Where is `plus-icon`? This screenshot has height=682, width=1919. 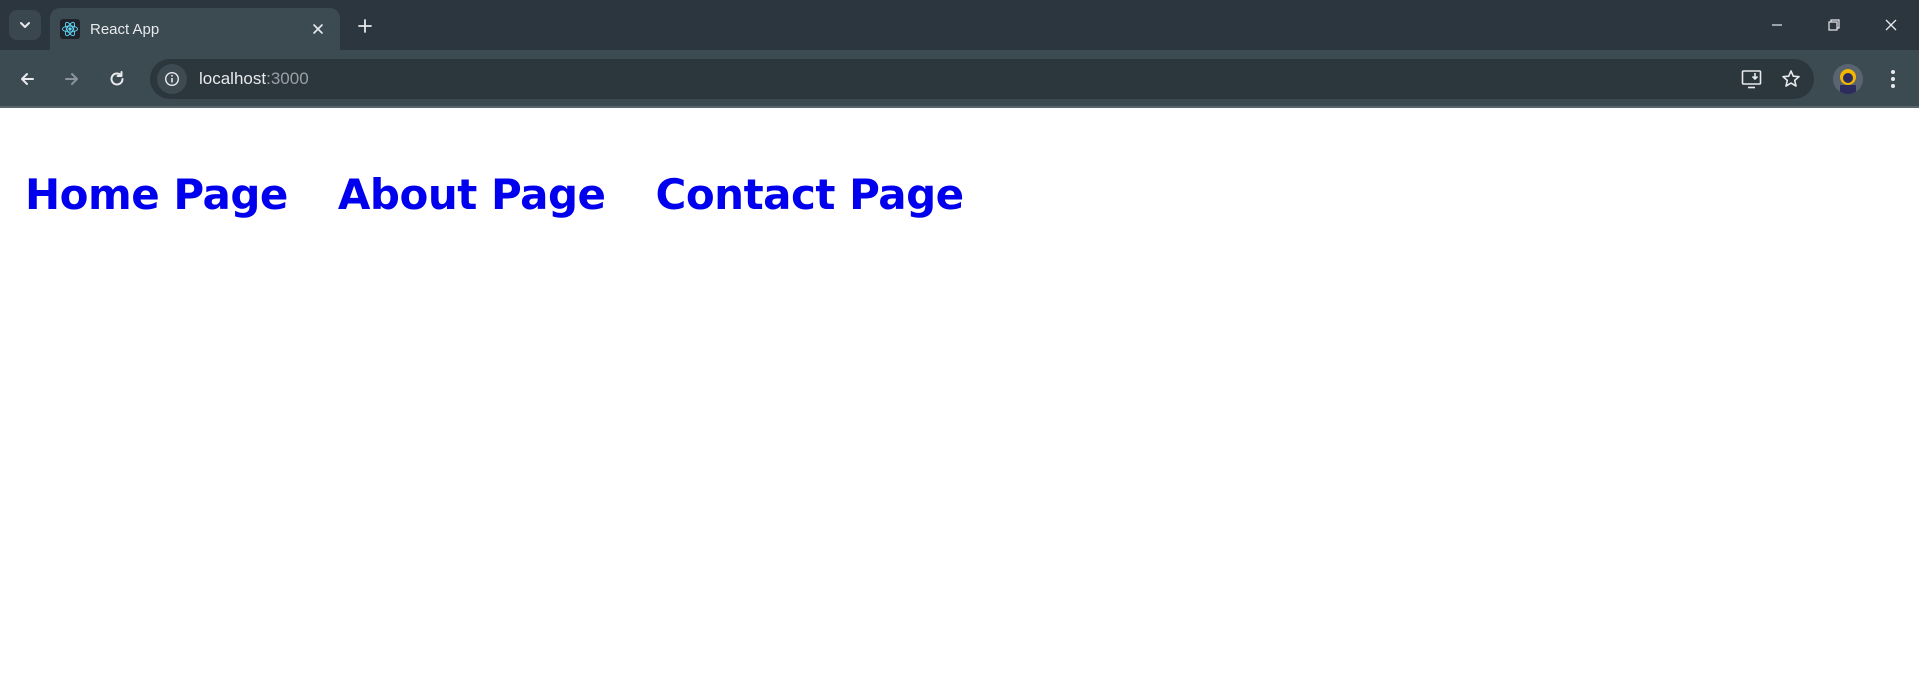 plus-icon is located at coordinates (365, 26).